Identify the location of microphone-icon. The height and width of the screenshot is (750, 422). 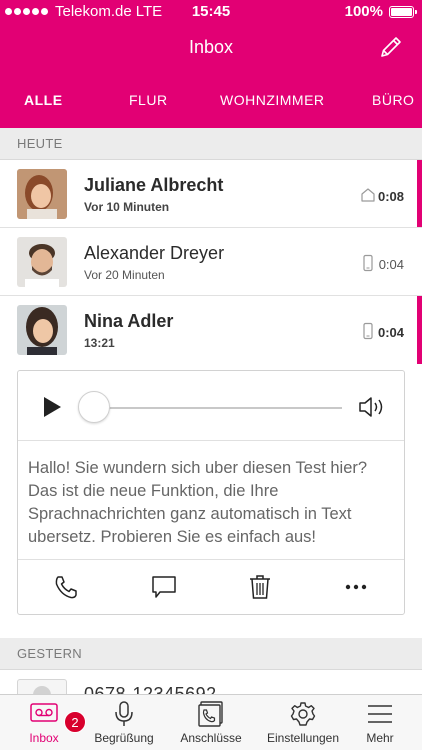
(124, 713).